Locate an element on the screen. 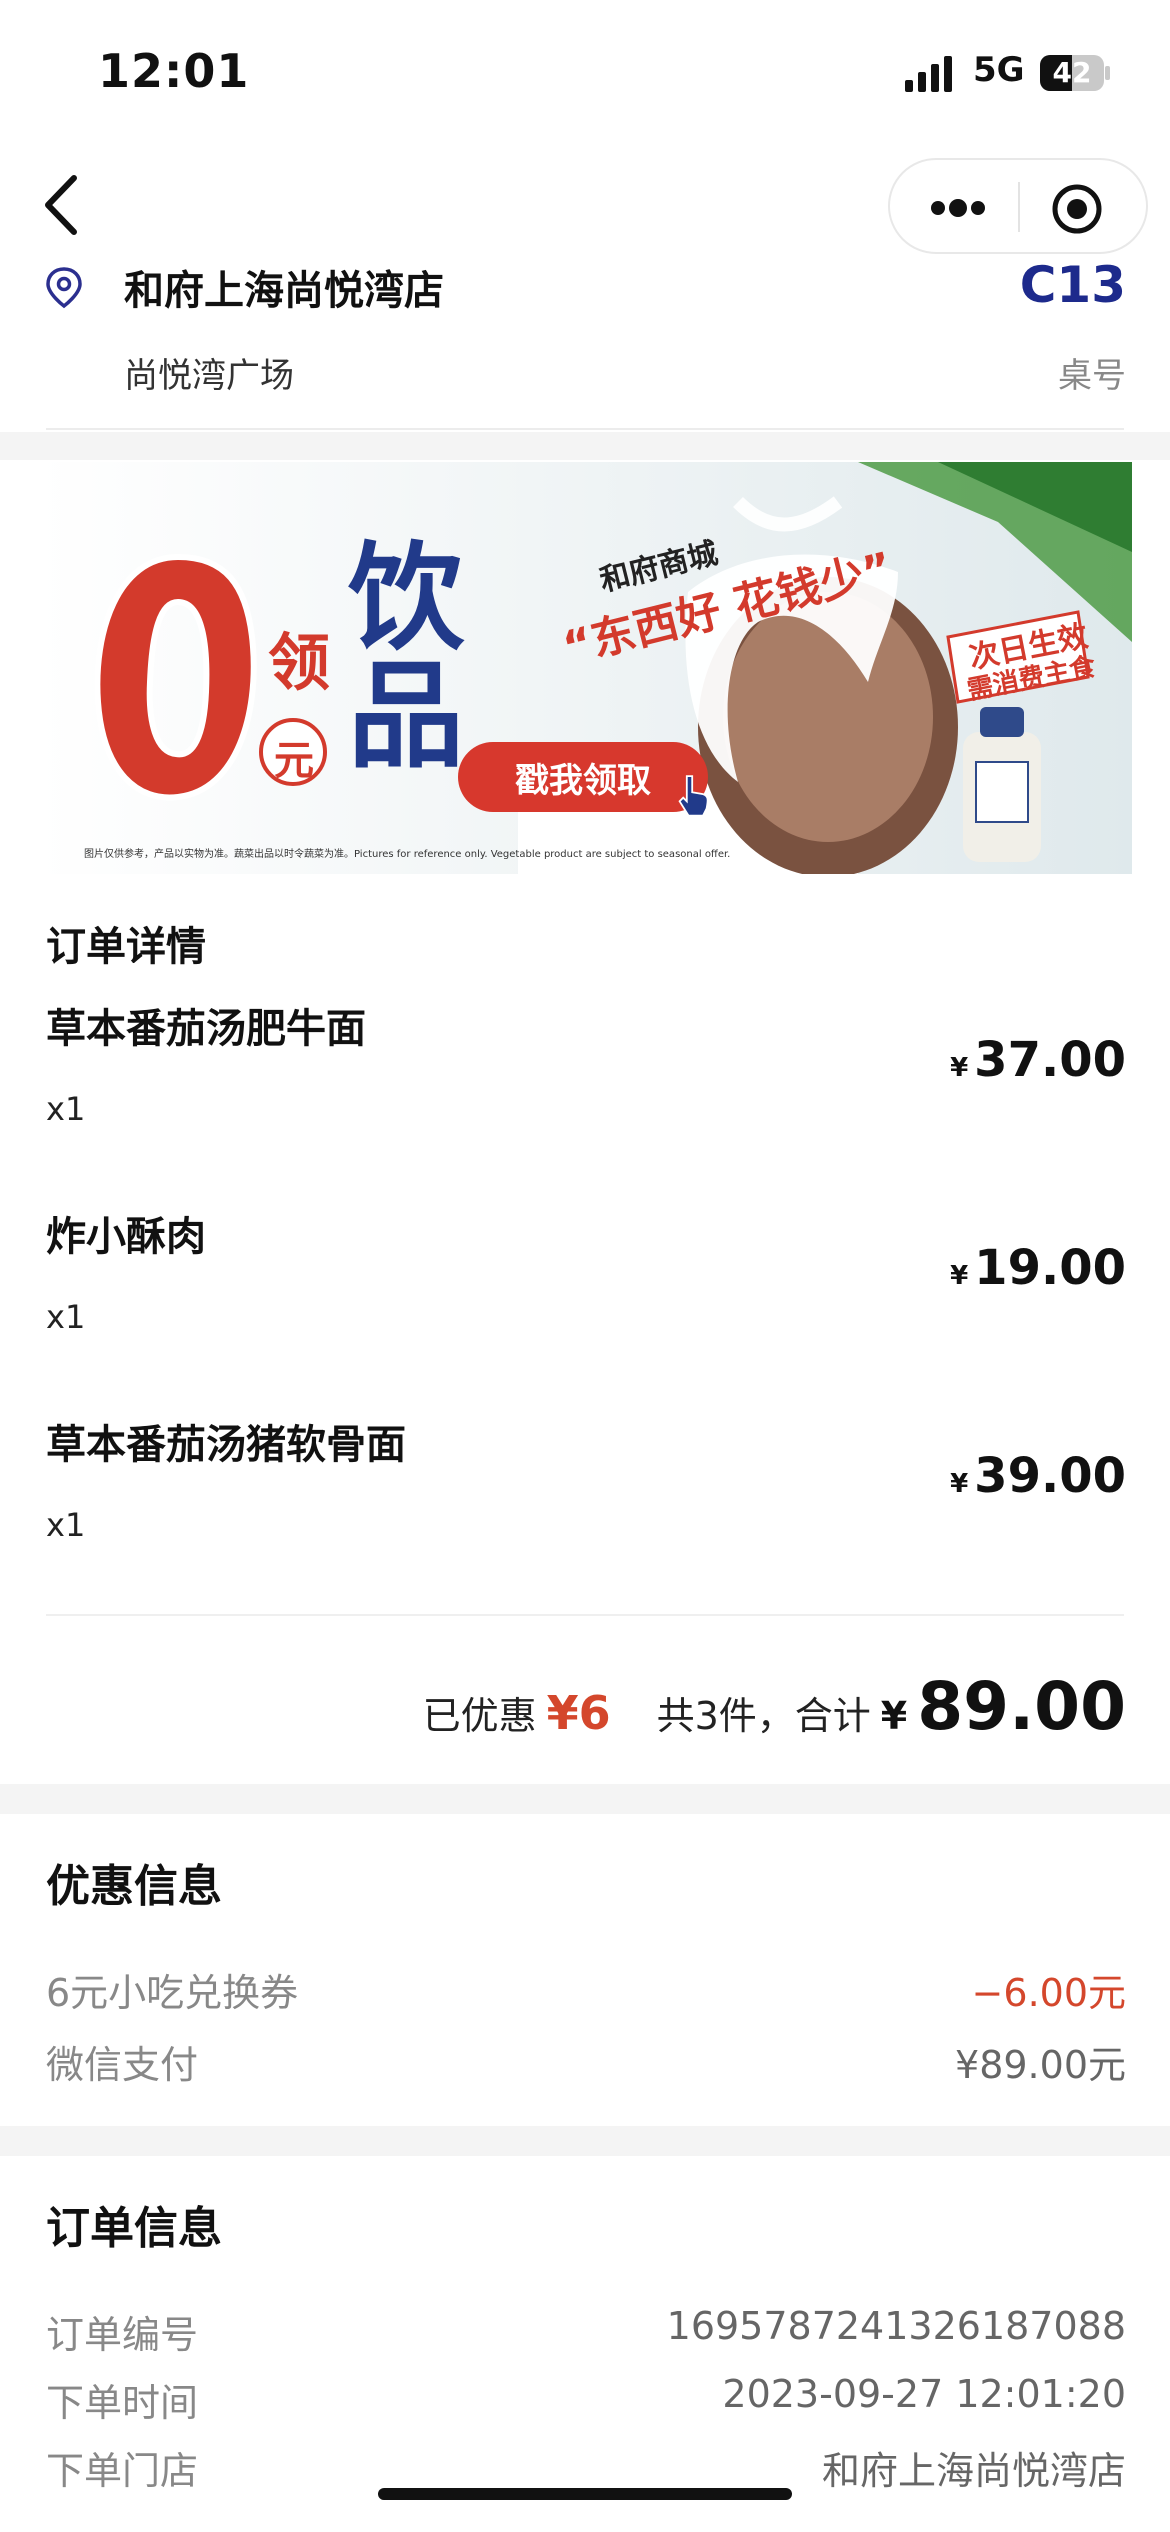 This screenshot has height=2532, width=1170. order-summary: 已优惠 ¥6 共3件，合计 ¥ 89.00 is located at coordinates (774, 1706).